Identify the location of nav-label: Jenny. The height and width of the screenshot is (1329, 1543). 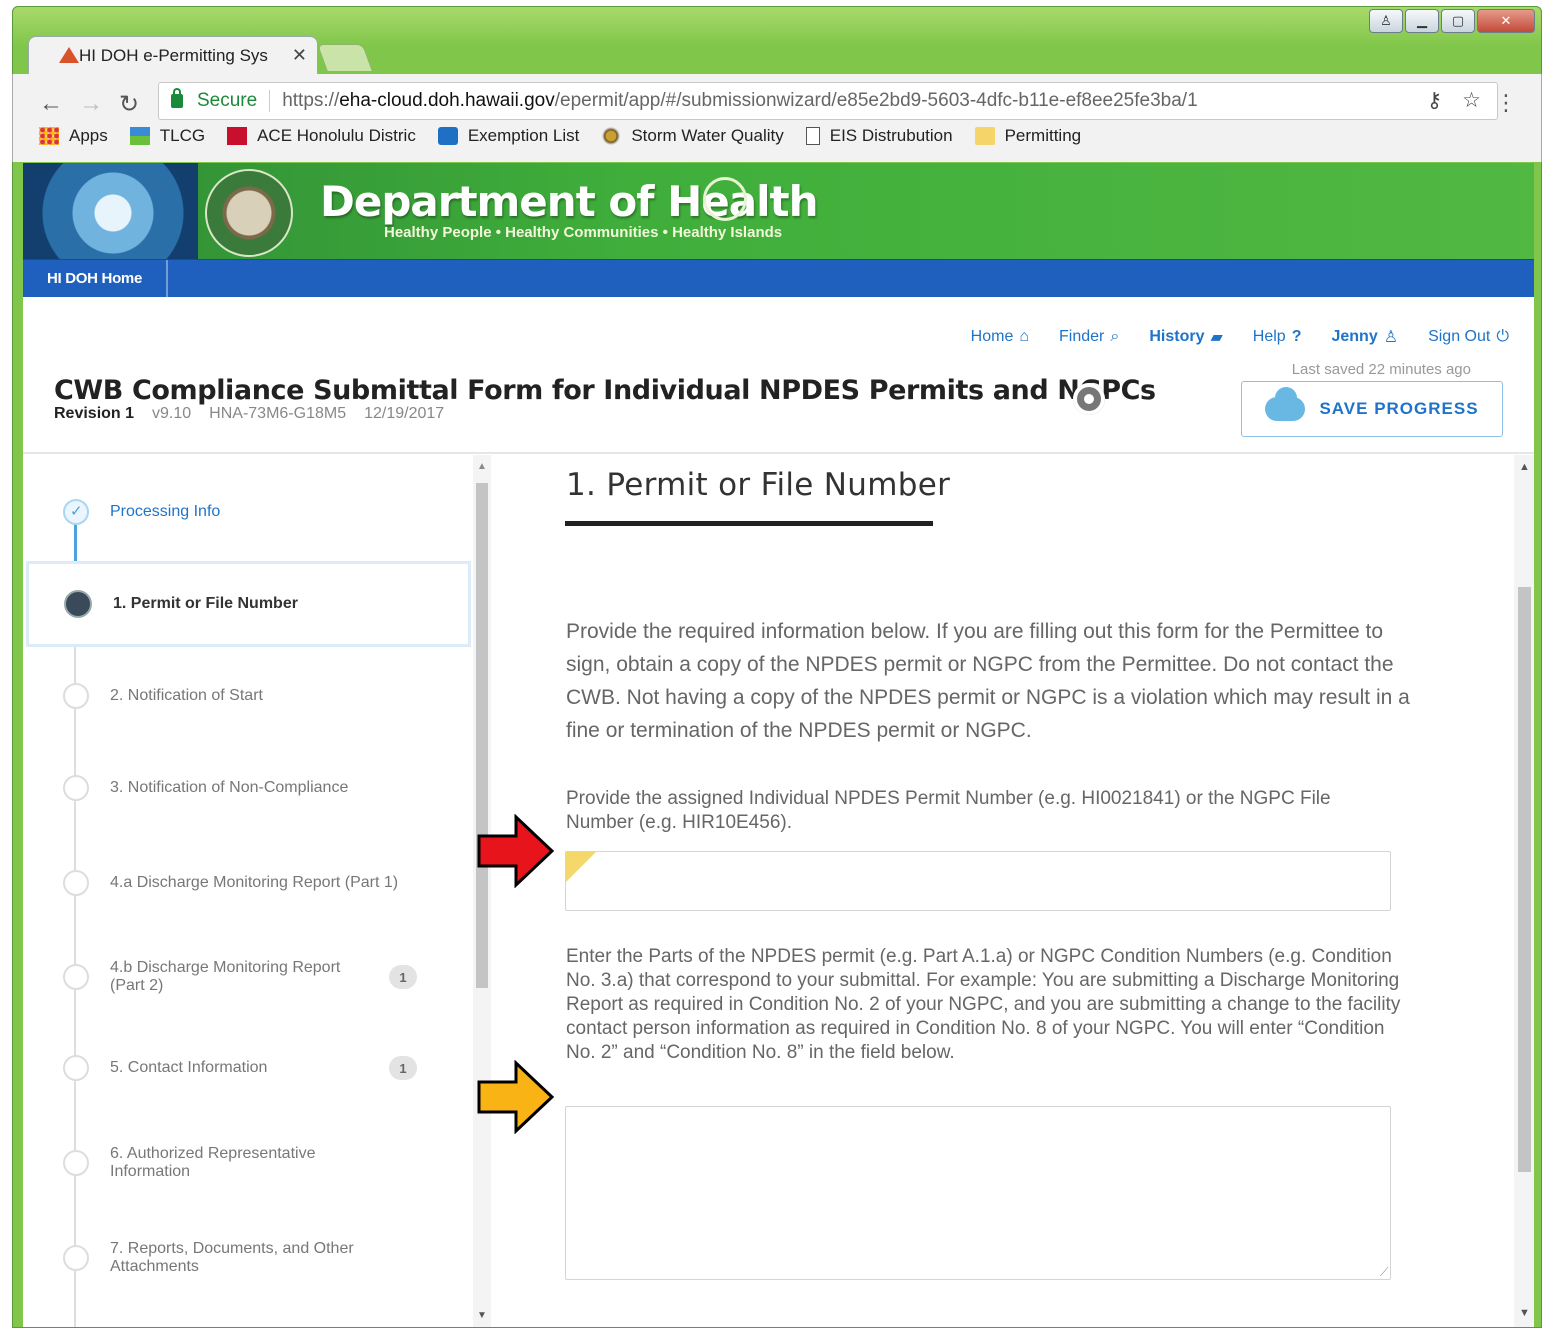
(1354, 336).